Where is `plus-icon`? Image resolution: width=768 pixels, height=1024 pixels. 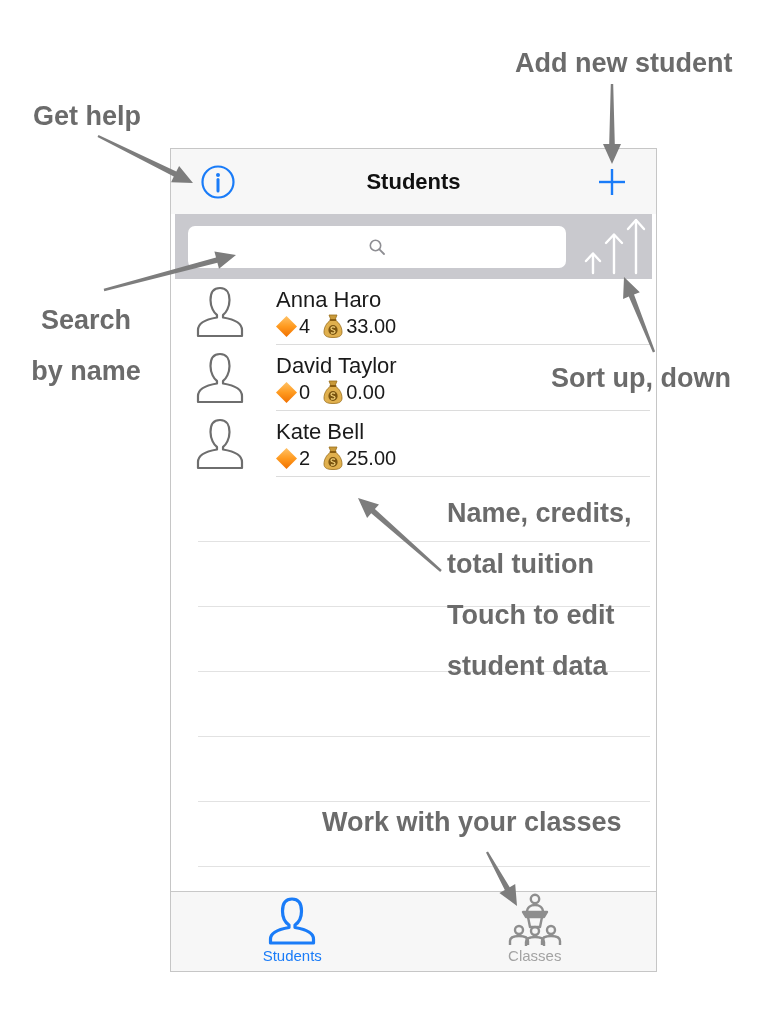
plus-icon is located at coordinates (612, 181).